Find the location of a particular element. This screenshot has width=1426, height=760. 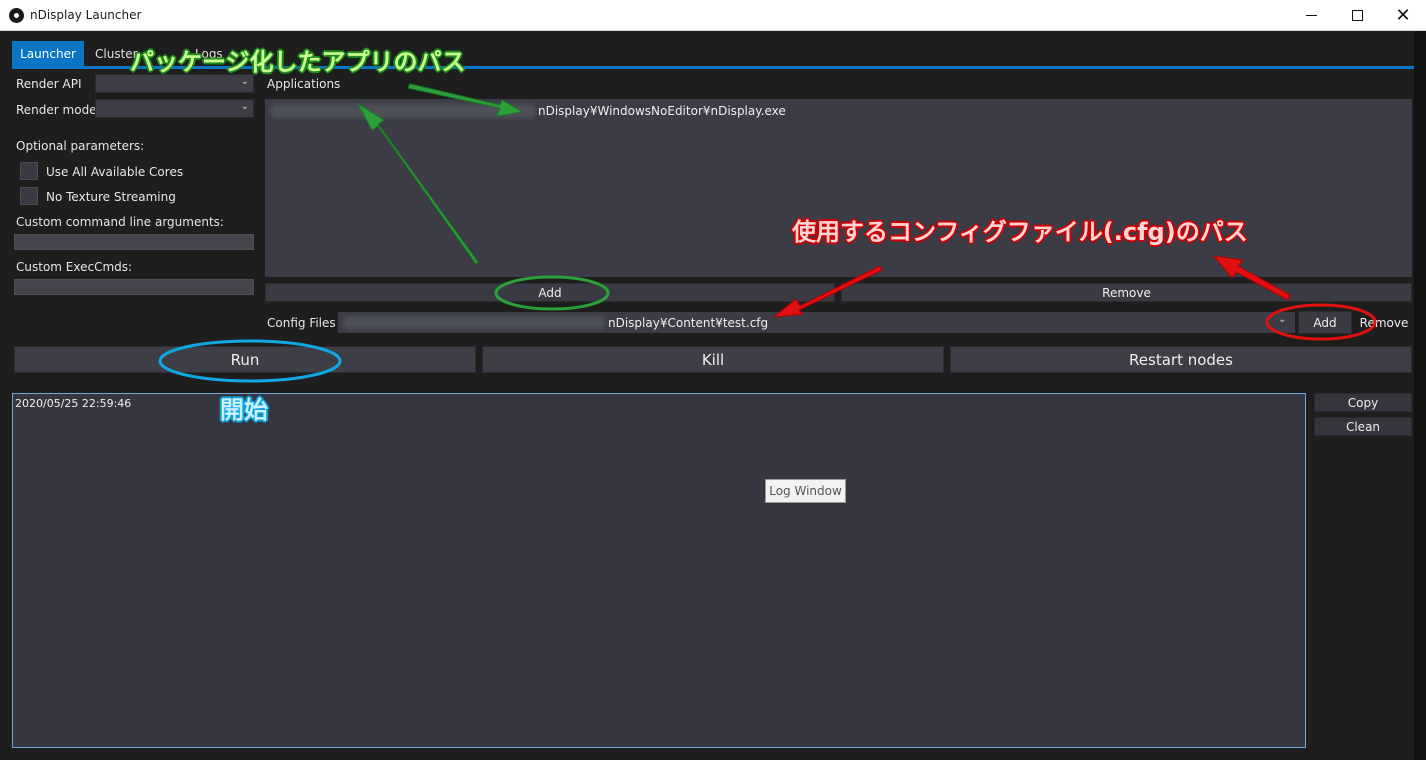

copy-log-label: Copy is located at coordinates (1363, 402).